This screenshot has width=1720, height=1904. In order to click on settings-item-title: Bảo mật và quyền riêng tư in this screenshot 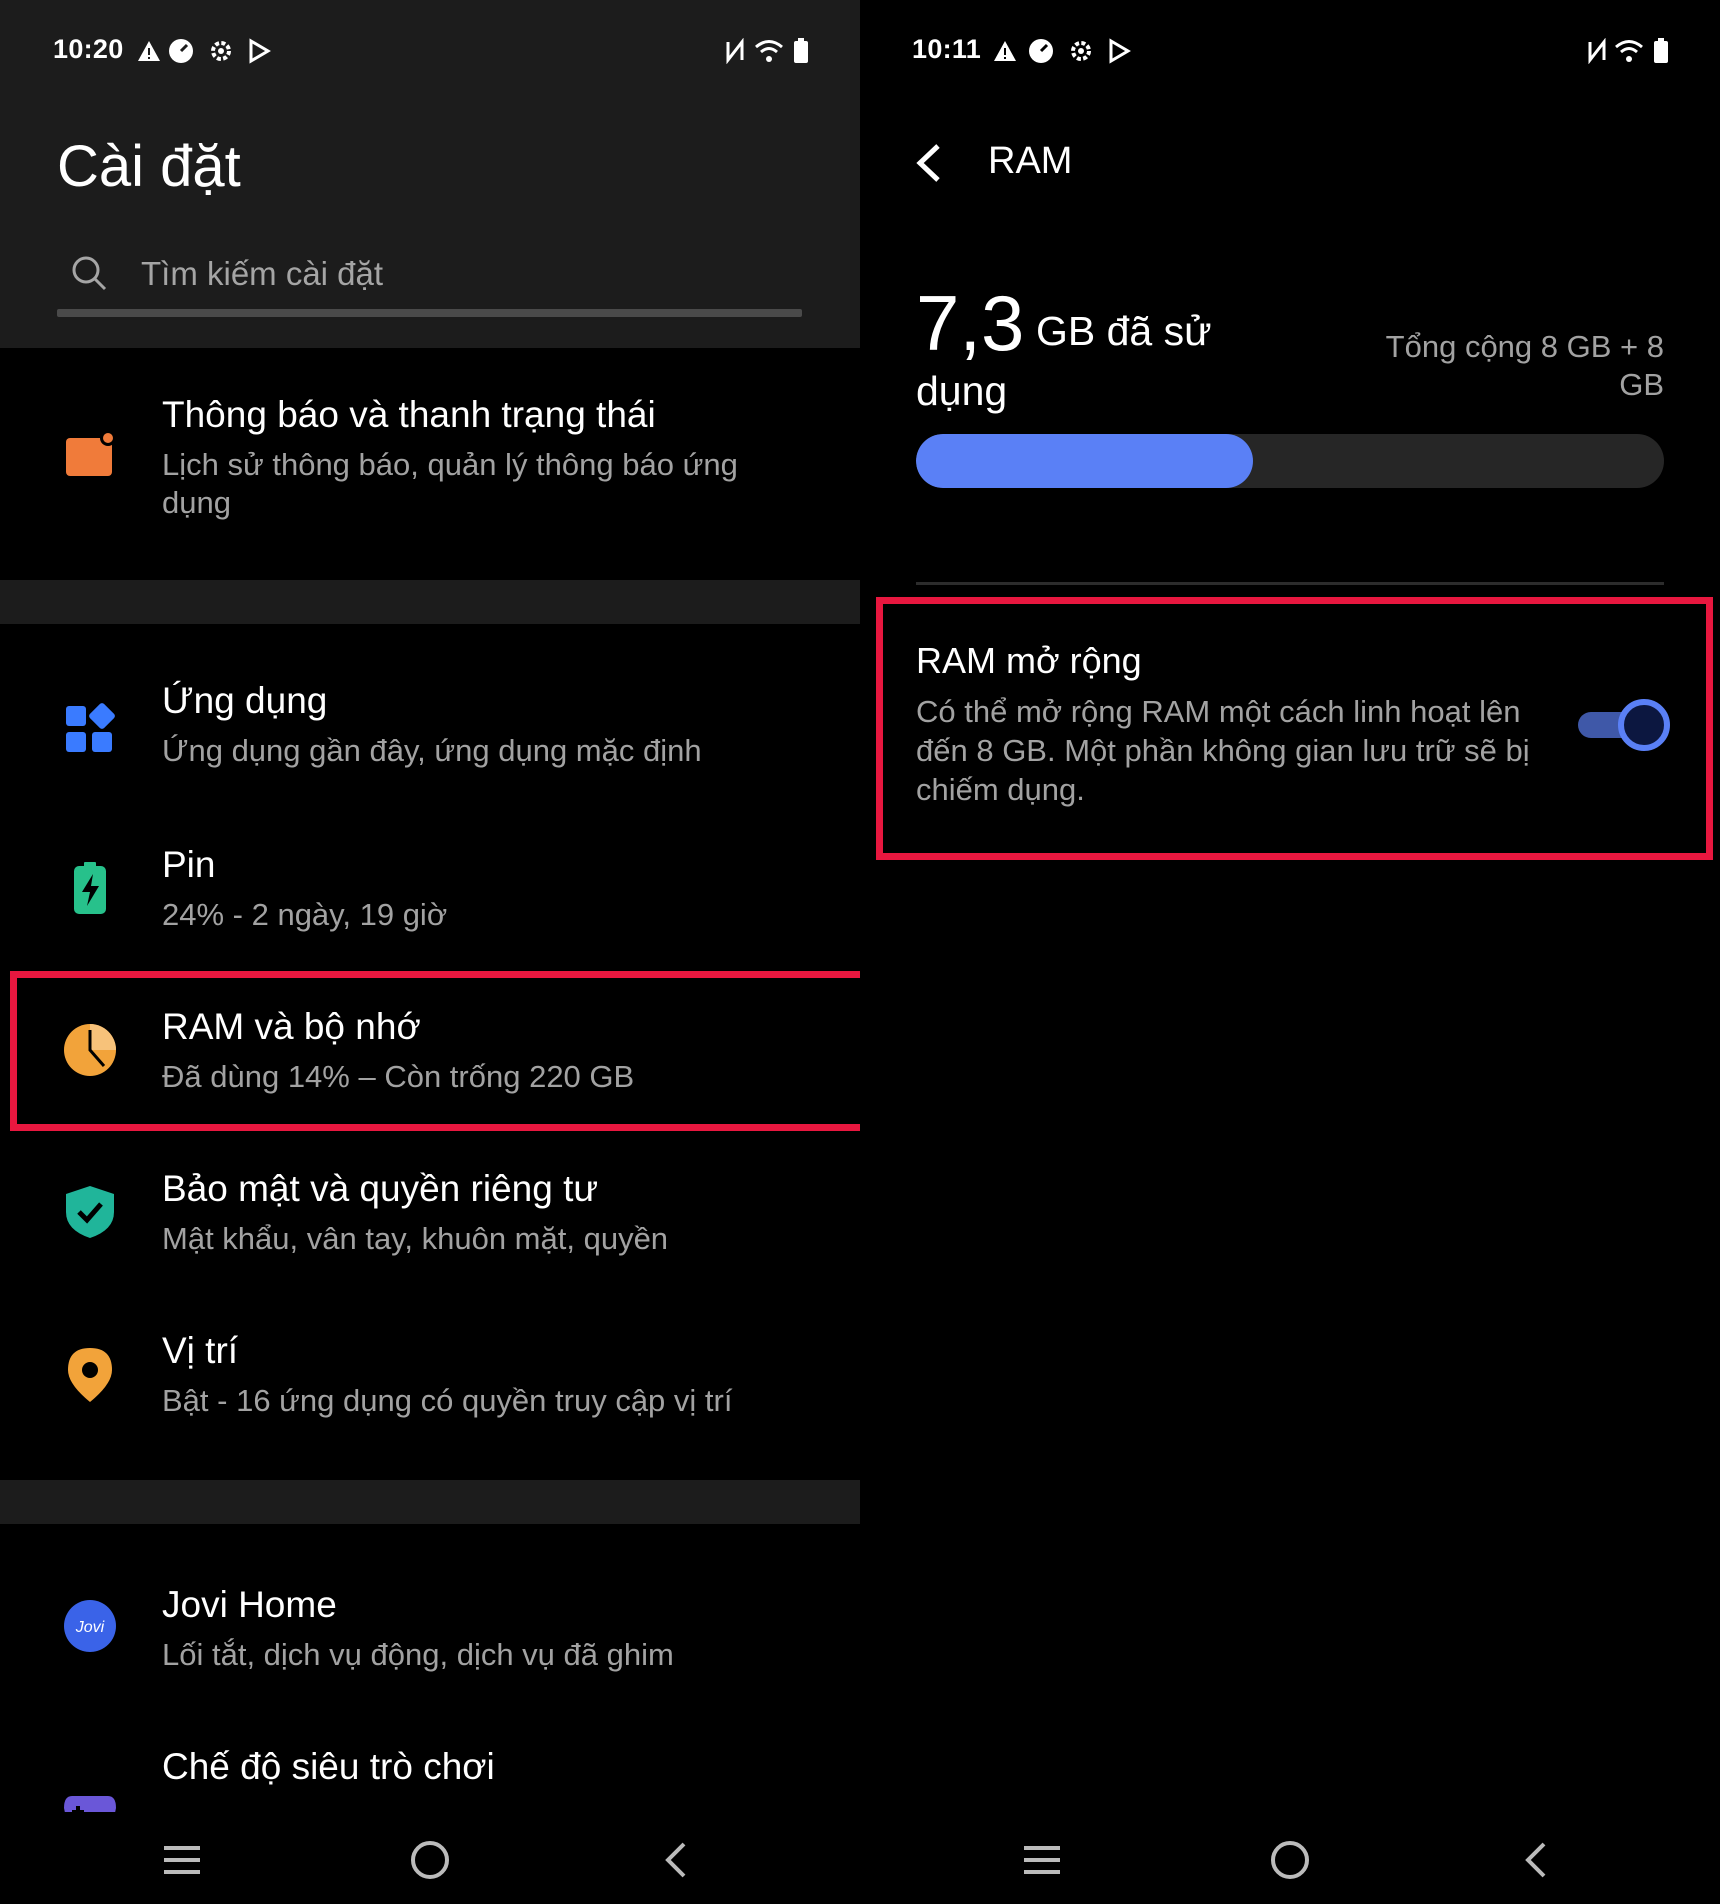, I will do `click(380, 1188)`.